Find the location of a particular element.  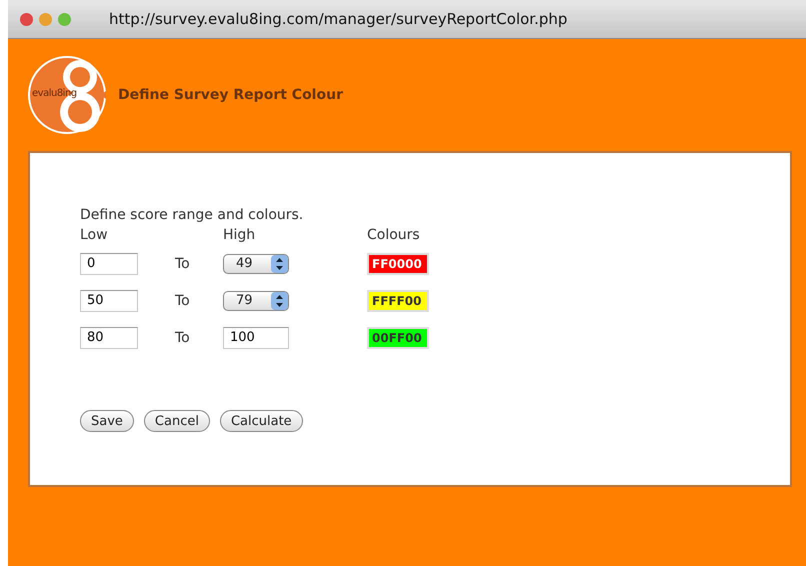

high-select: 49 is located at coordinates (256, 264).